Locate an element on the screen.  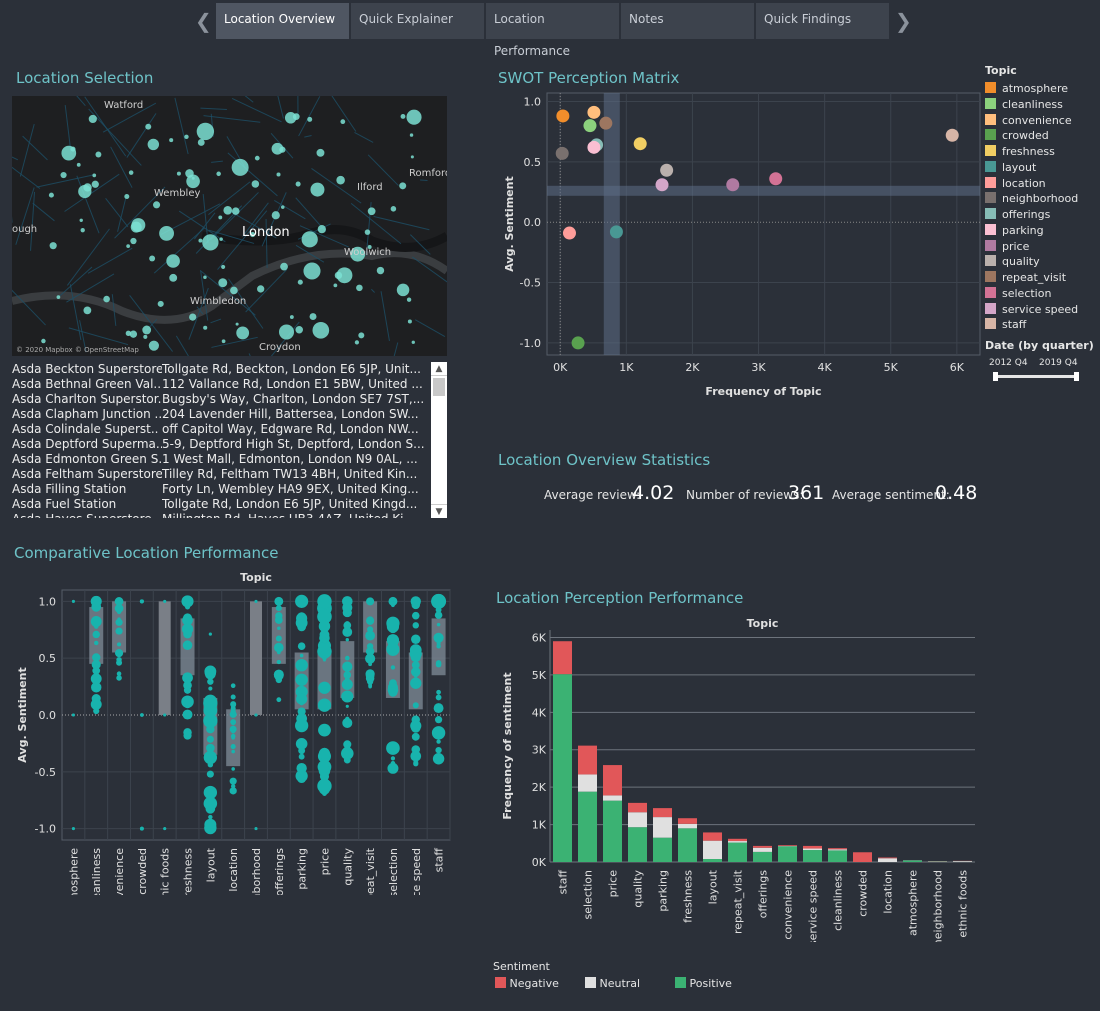
legend-item: selection is located at coordinates (1018, 294).